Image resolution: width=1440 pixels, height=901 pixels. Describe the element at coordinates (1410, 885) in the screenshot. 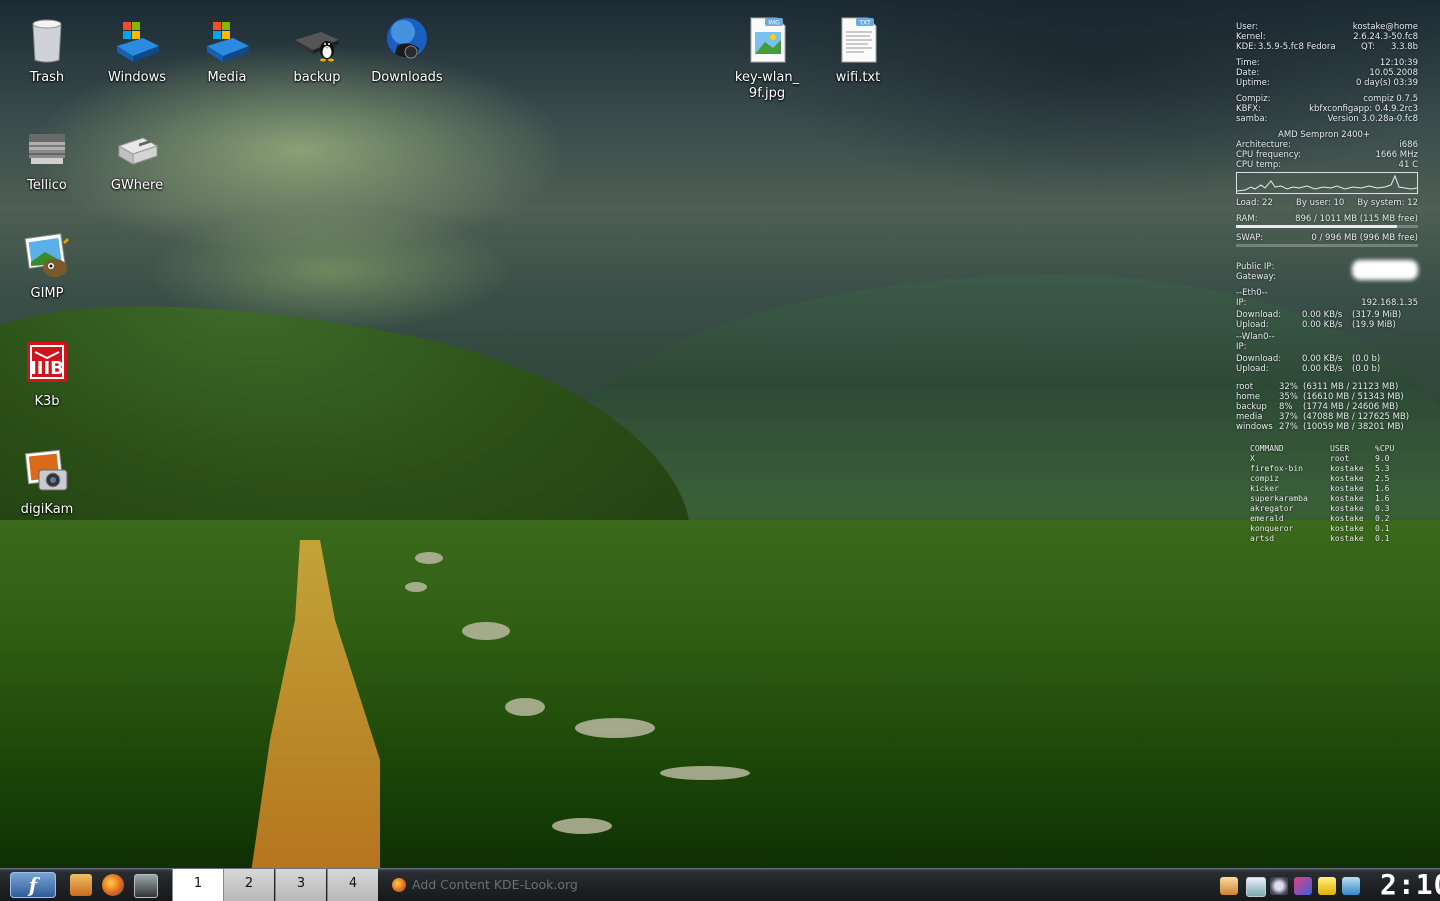

I see `panel-clock: 2:10` at that location.